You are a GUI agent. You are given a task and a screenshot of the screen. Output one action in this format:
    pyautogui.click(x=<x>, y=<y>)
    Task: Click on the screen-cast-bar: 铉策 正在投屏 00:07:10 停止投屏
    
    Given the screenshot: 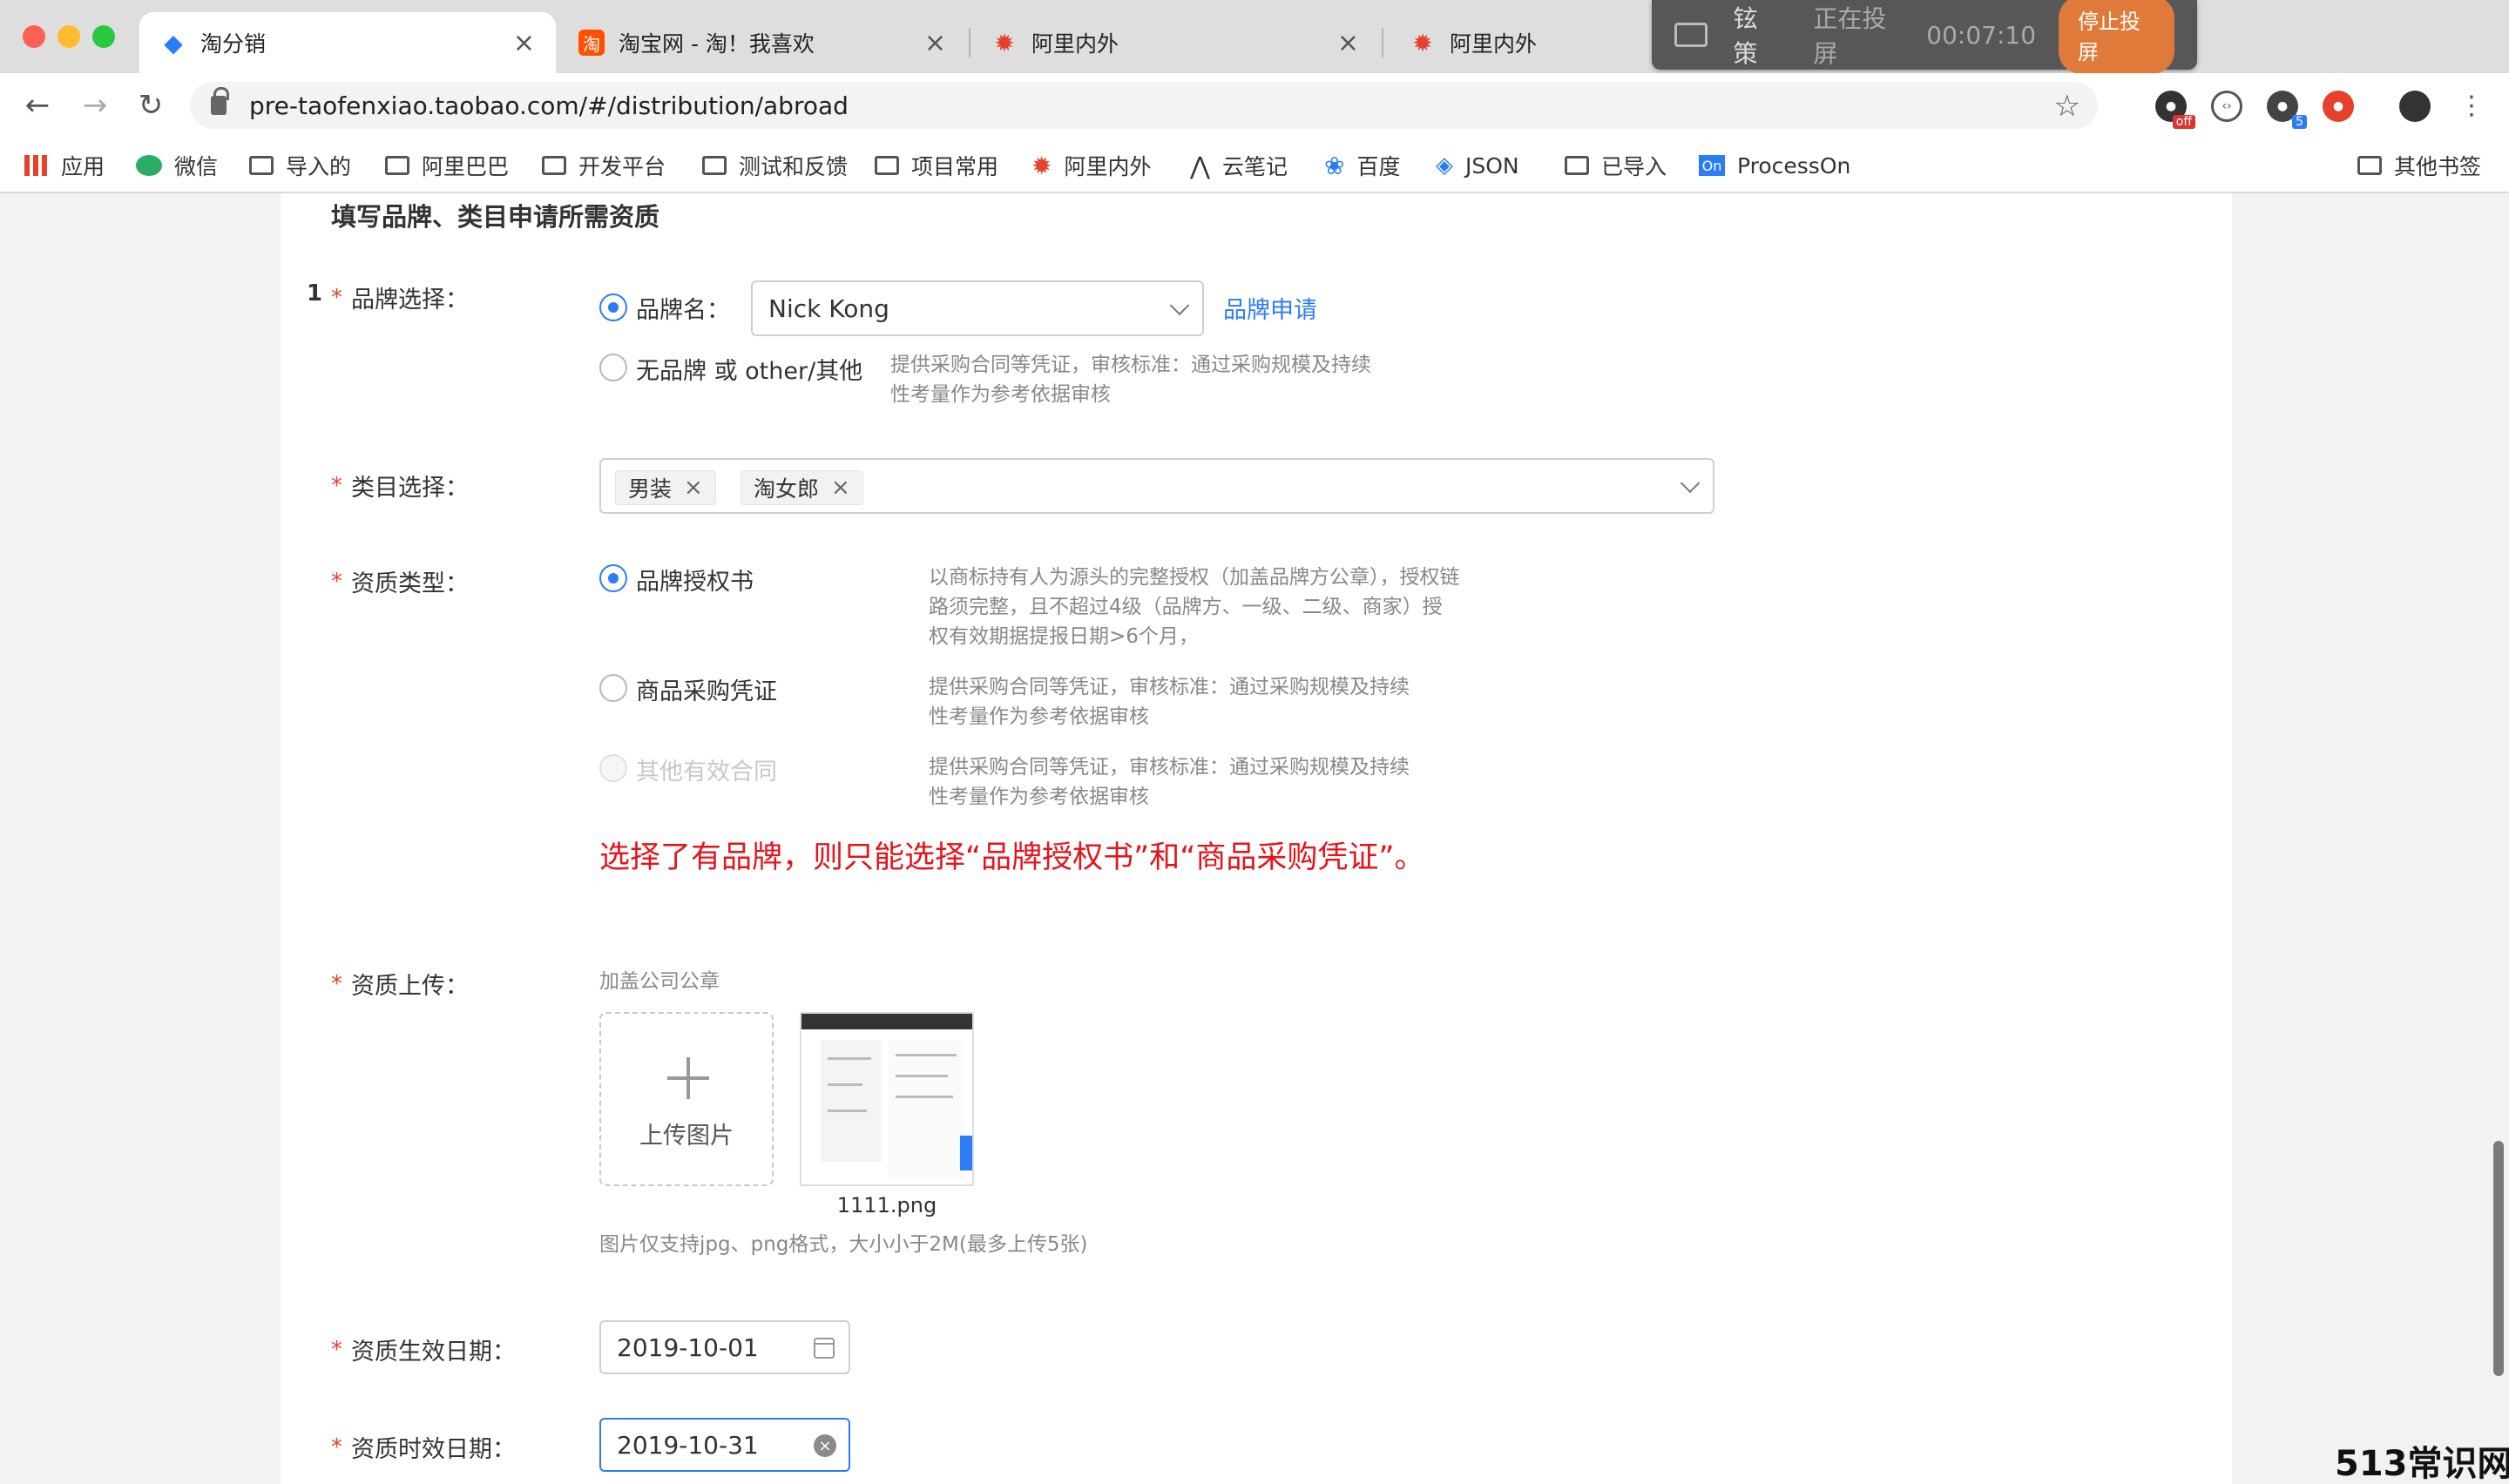 What is the action you would take?
    pyautogui.click(x=1924, y=37)
    